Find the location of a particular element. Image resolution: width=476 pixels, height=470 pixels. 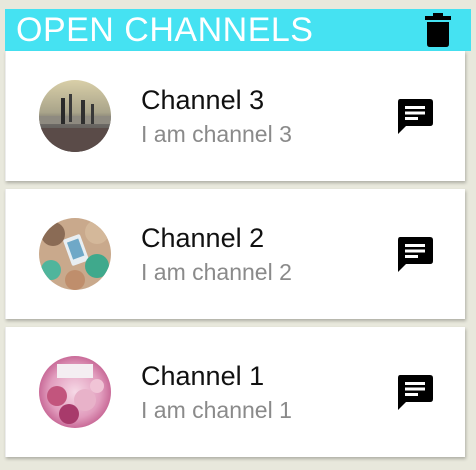

page-title: OPEN CHANNELS is located at coordinates (165, 30).